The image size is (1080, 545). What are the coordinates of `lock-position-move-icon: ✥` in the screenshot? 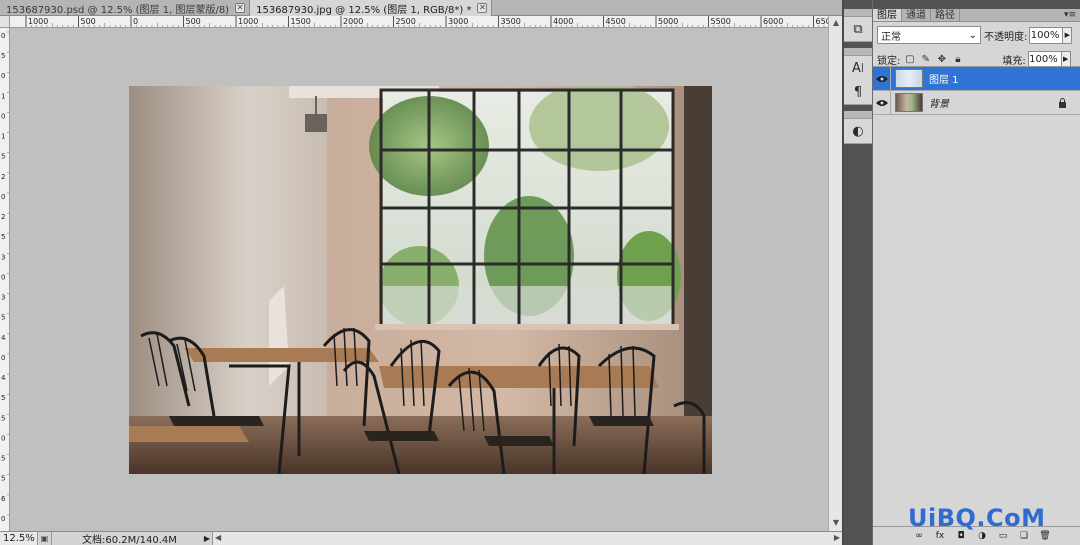 It's located at (941, 59).